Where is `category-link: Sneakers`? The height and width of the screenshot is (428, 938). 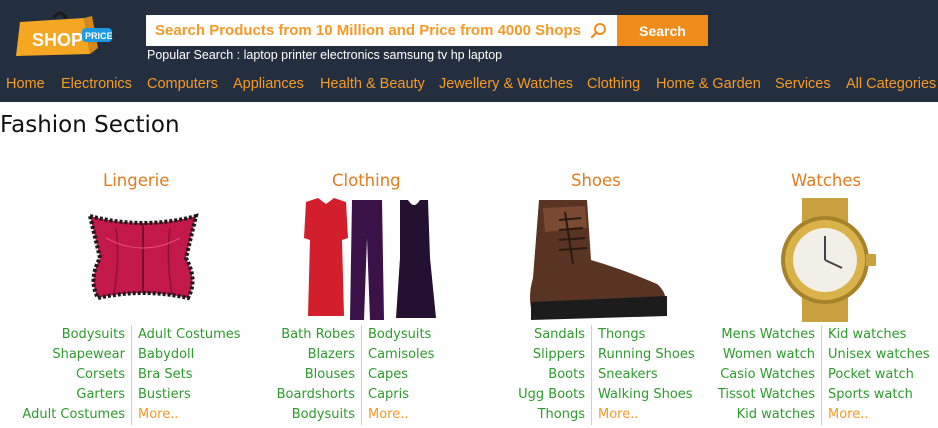
category-link: Sneakers is located at coordinates (653, 375).